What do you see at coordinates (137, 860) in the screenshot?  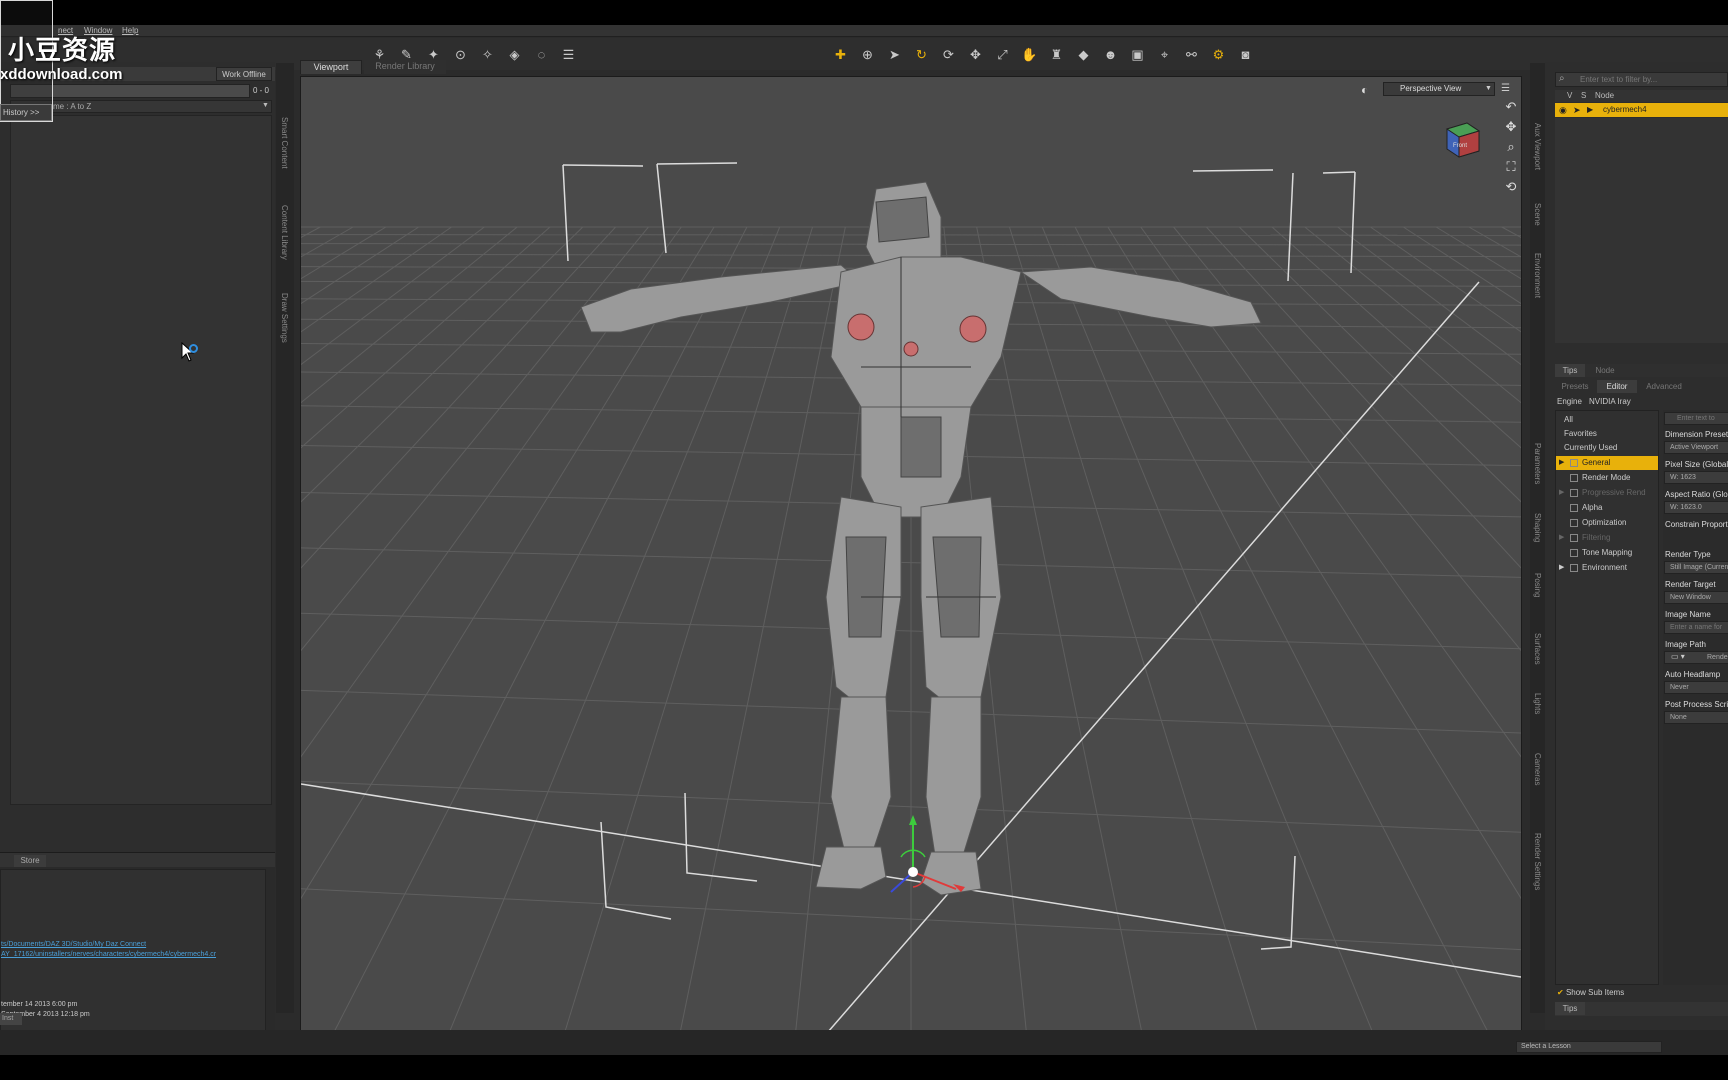 I see `info-tabs: Store` at bounding box center [137, 860].